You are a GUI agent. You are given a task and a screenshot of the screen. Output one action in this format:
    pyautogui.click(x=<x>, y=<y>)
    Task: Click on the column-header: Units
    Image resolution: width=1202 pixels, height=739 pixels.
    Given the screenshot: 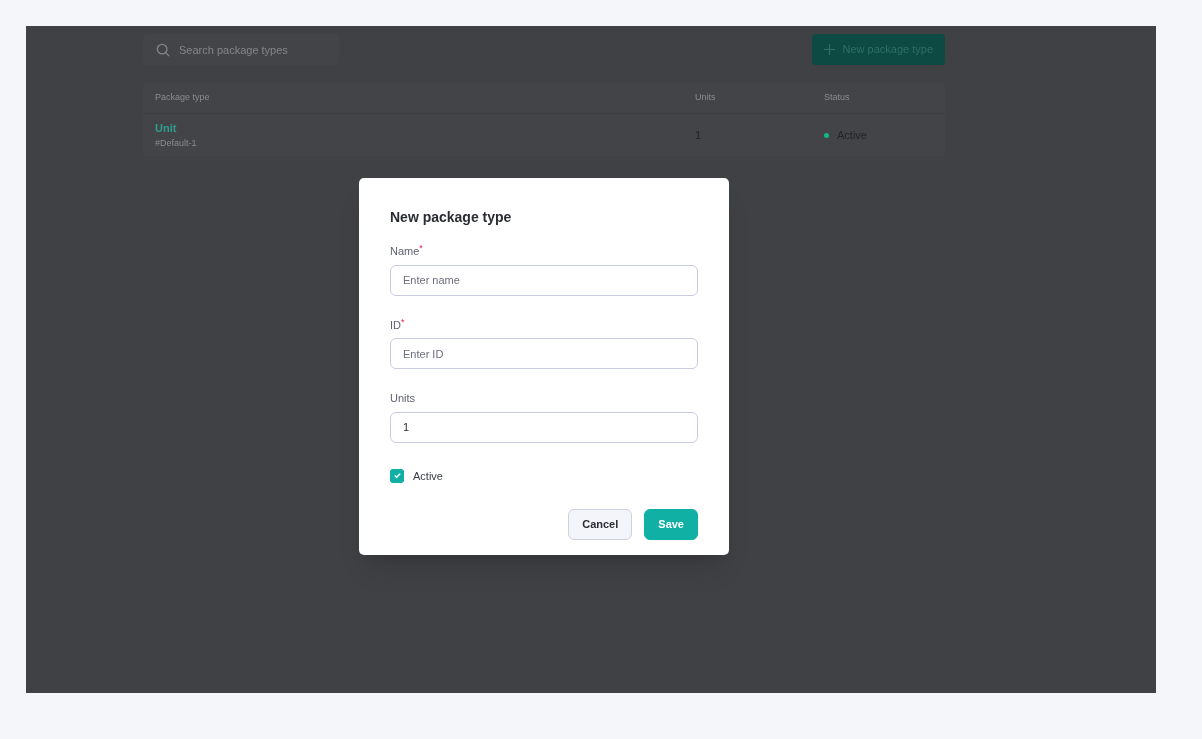 What is the action you would take?
    pyautogui.click(x=706, y=98)
    